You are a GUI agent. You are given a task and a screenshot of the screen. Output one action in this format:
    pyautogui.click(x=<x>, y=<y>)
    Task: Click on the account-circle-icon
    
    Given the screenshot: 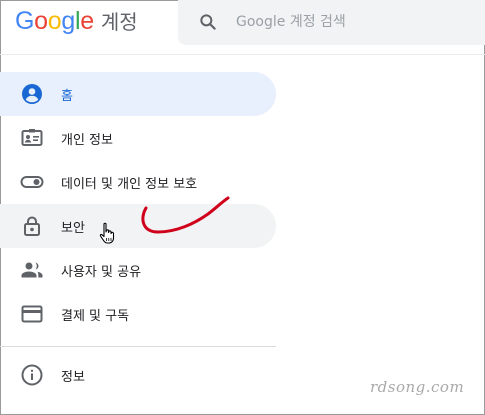 What is the action you would take?
    pyautogui.click(x=32, y=94)
    